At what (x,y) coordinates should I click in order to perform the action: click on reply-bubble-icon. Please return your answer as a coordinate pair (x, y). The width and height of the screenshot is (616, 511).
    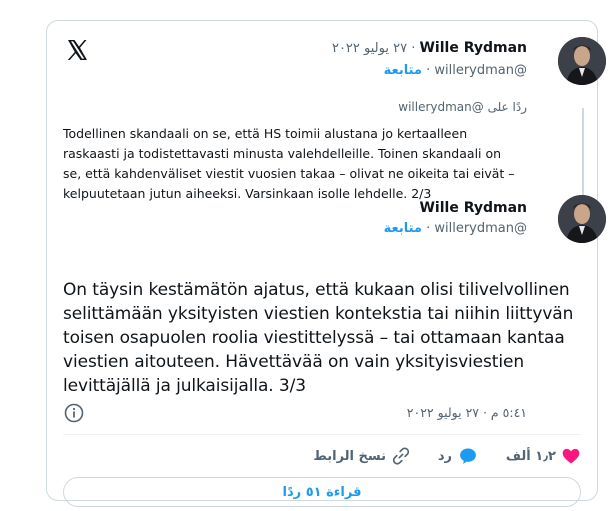
    Looking at the image, I should click on (468, 456).